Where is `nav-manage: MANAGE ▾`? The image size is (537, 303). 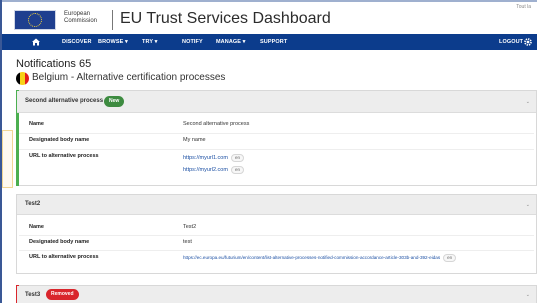 nav-manage: MANAGE ▾ is located at coordinates (231, 42).